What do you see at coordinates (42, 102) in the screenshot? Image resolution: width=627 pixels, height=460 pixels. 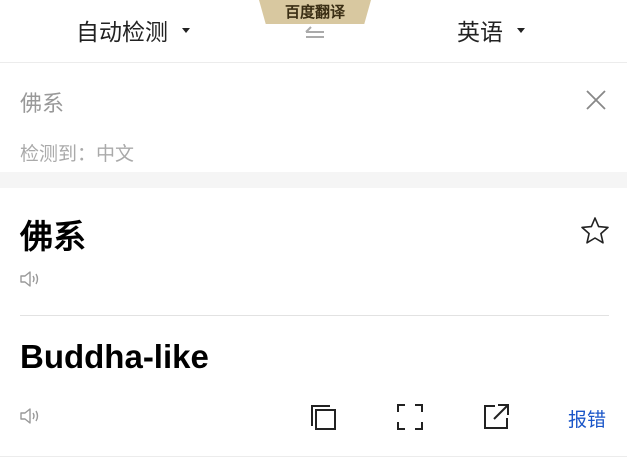 I see `source-text-input: 佛系` at bounding box center [42, 102].